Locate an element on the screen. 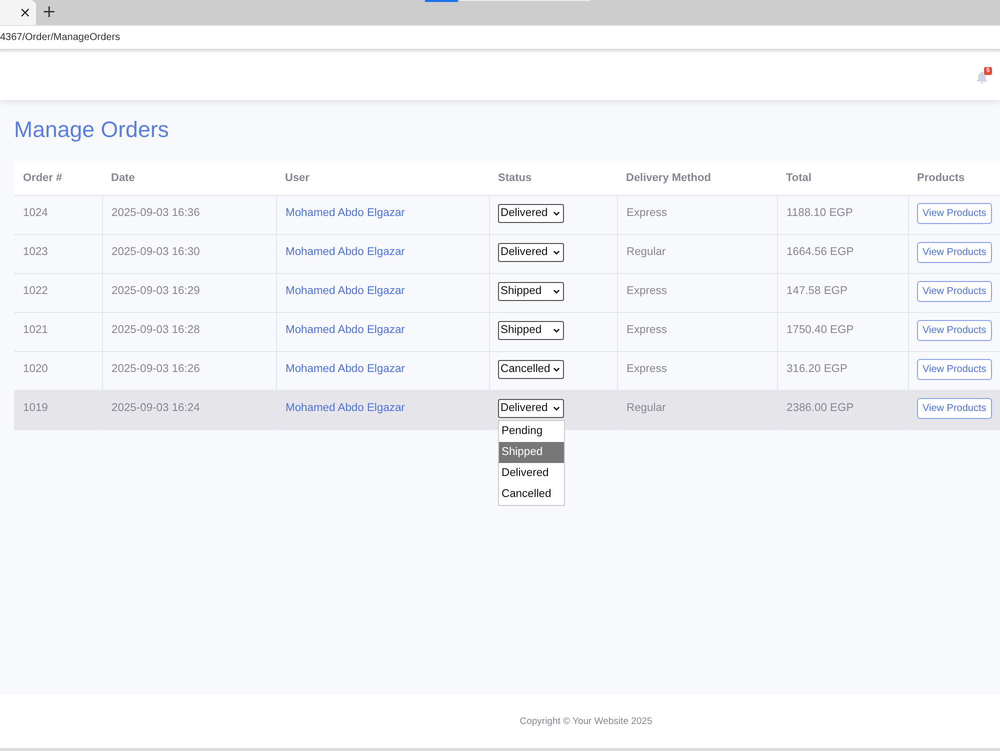  table-cell: 1019 is located at coordinates (58, 410).